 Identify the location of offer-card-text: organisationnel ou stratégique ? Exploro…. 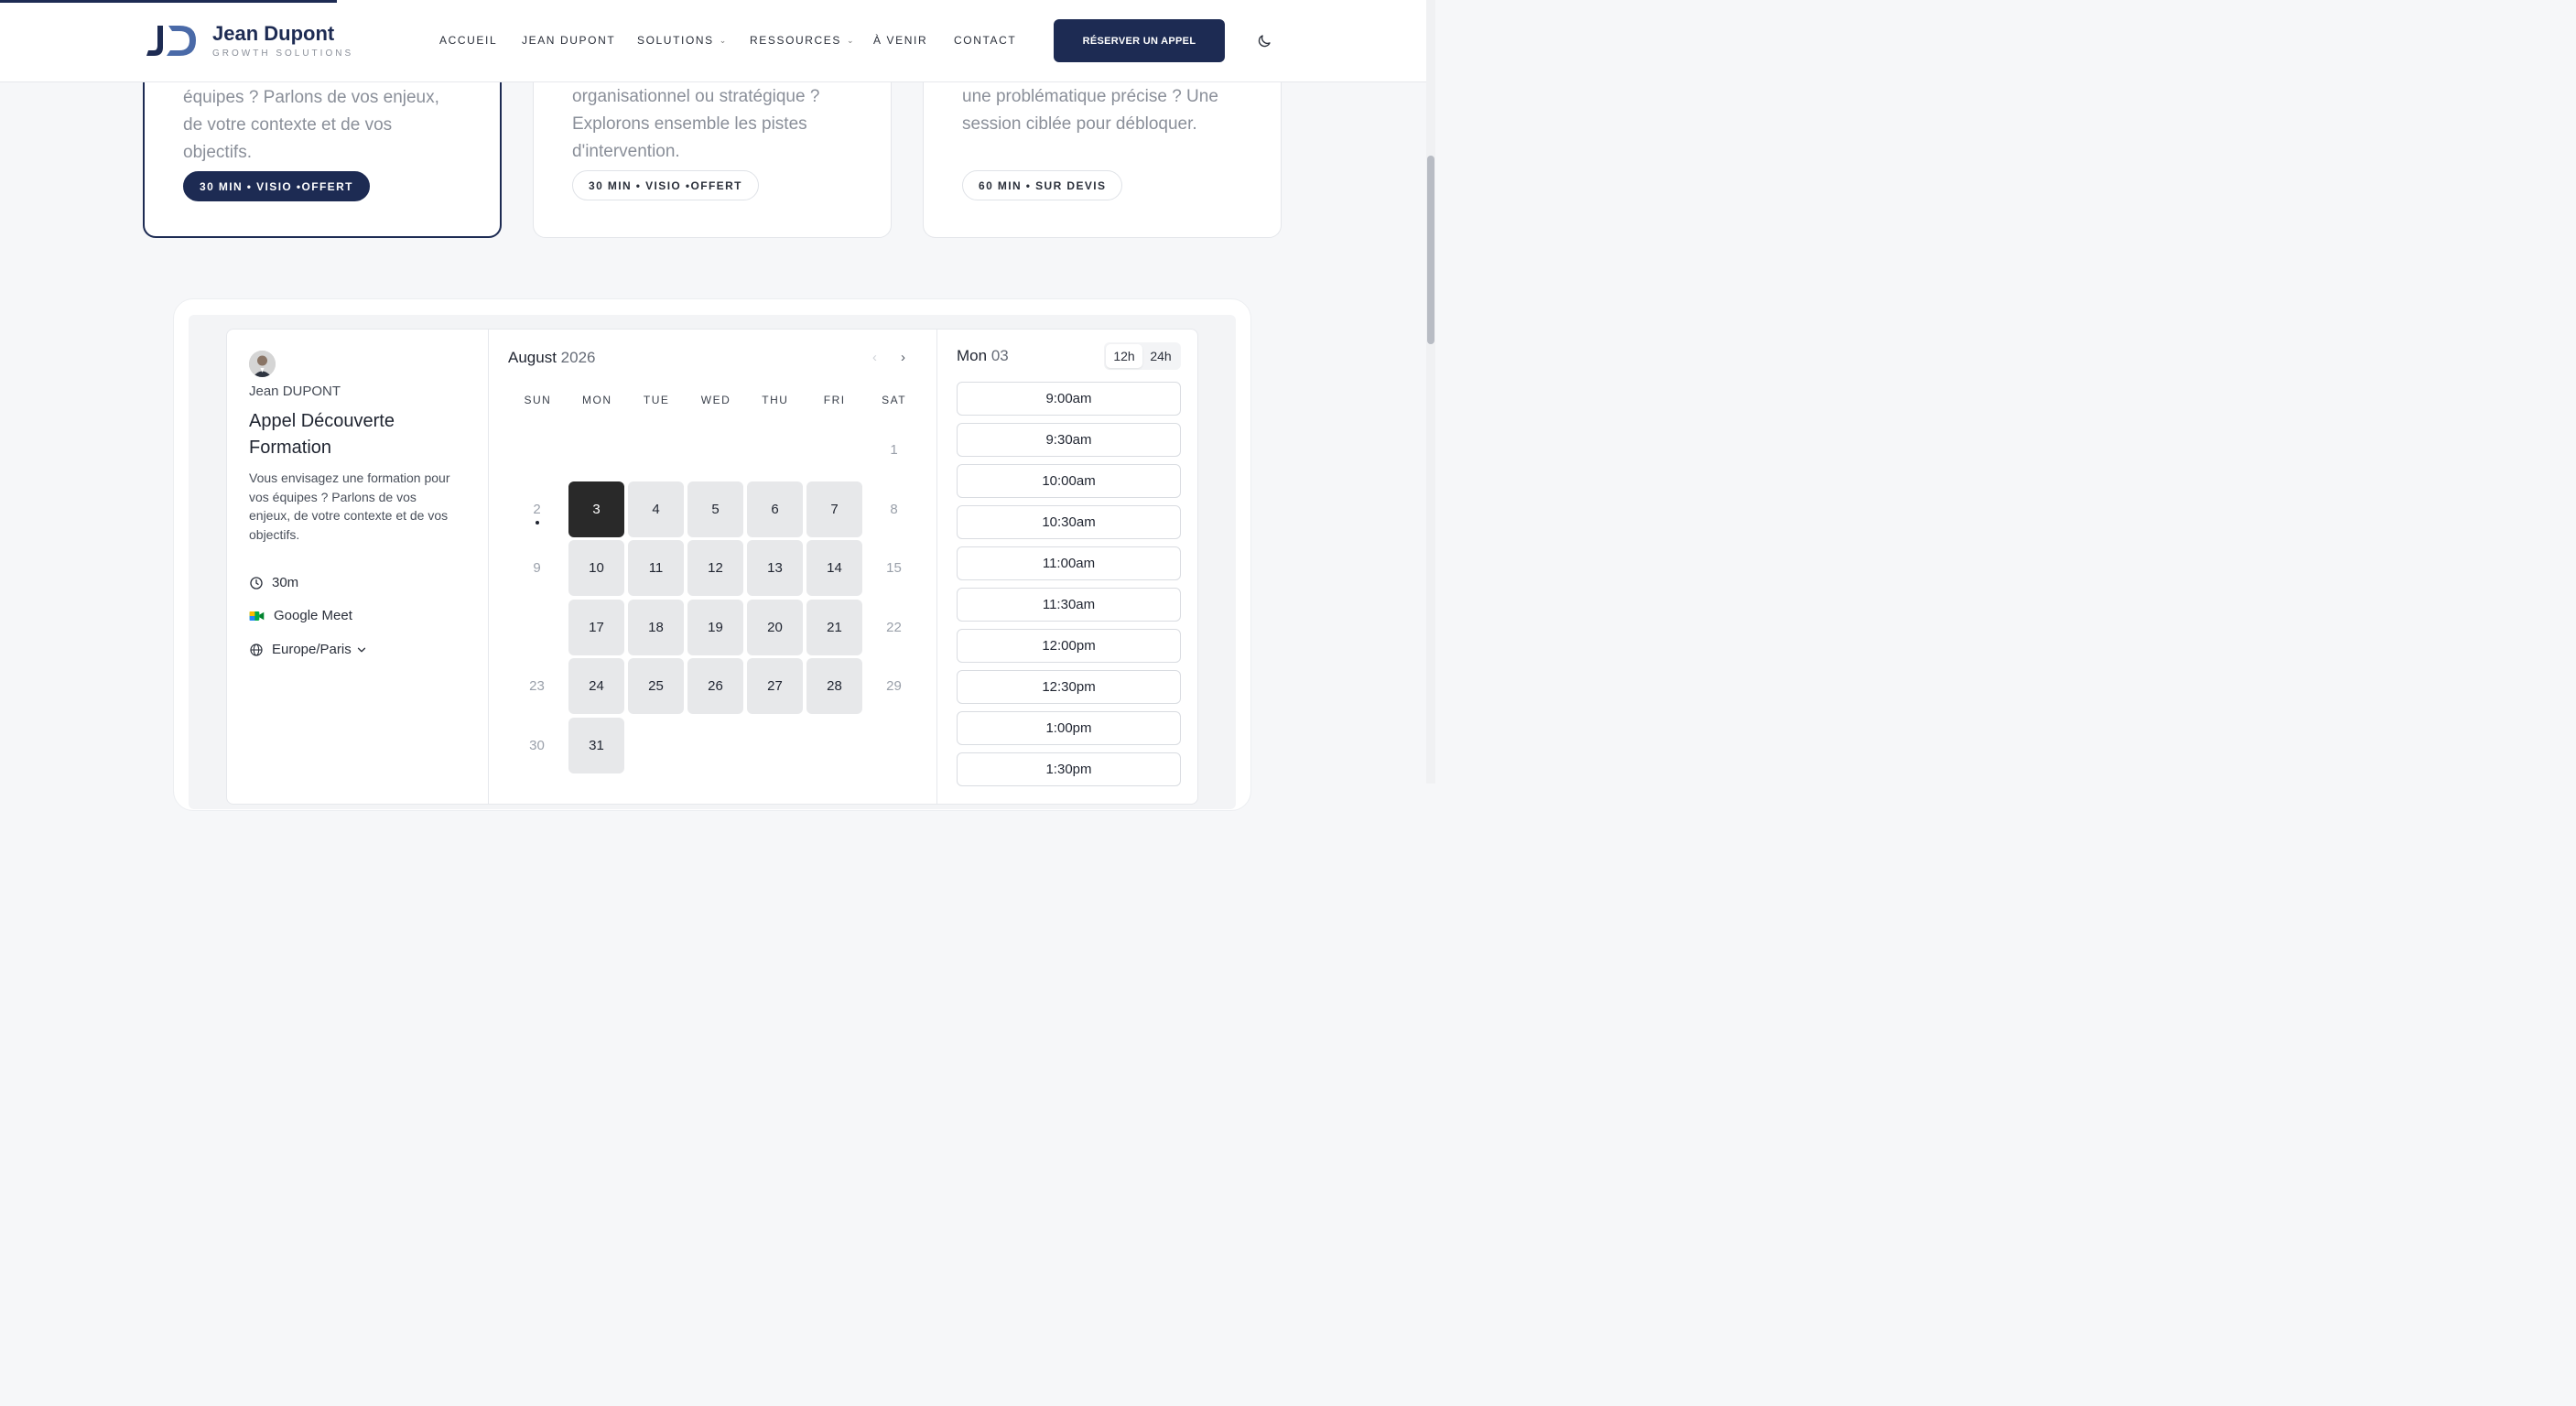
(696, 124).